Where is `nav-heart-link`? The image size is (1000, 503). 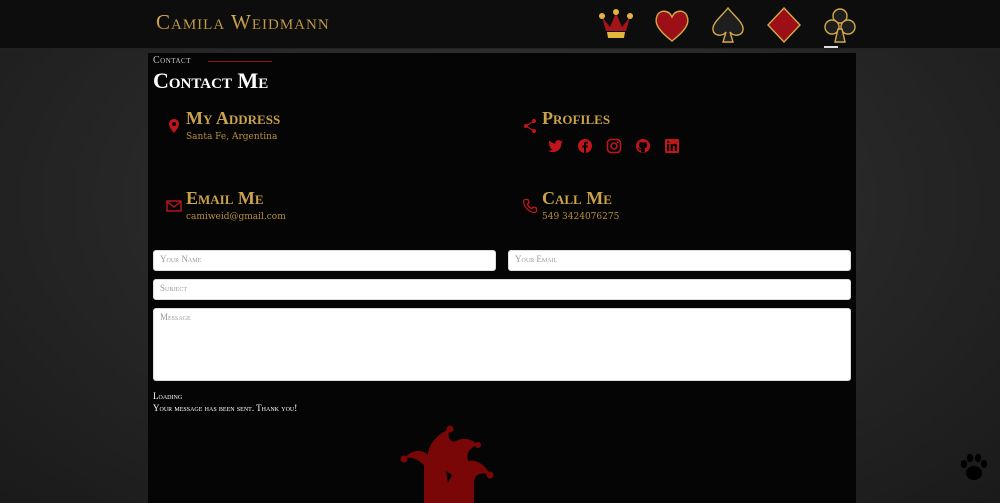 nav-heart-link is located at coordinates (672, 25).